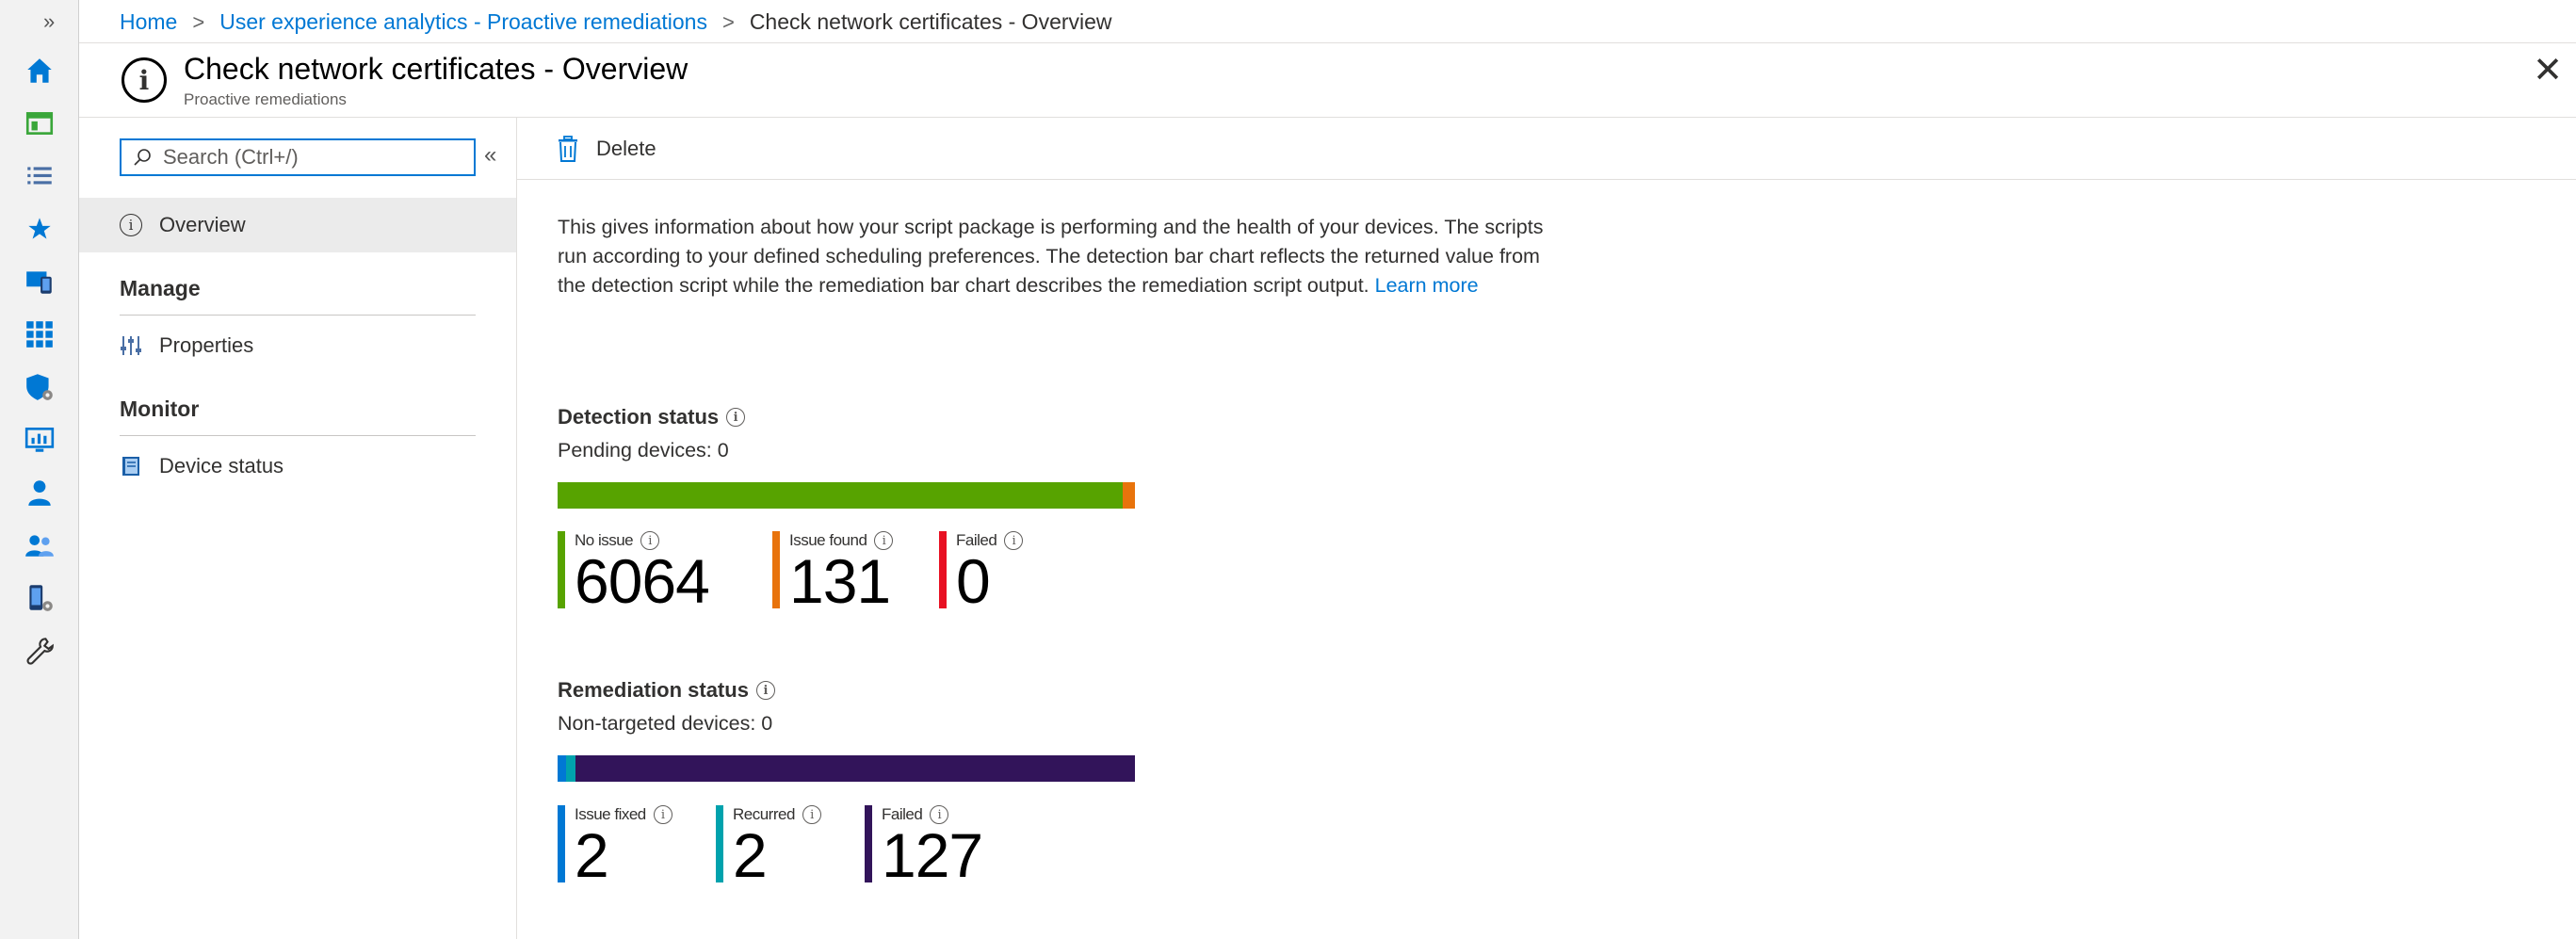 Image resolution: width=2576 pixels, height=939 pixels. Describe the element at coordinates (1129, 495) in the screenshot. I see `bar-segment-issue-found` at that location.